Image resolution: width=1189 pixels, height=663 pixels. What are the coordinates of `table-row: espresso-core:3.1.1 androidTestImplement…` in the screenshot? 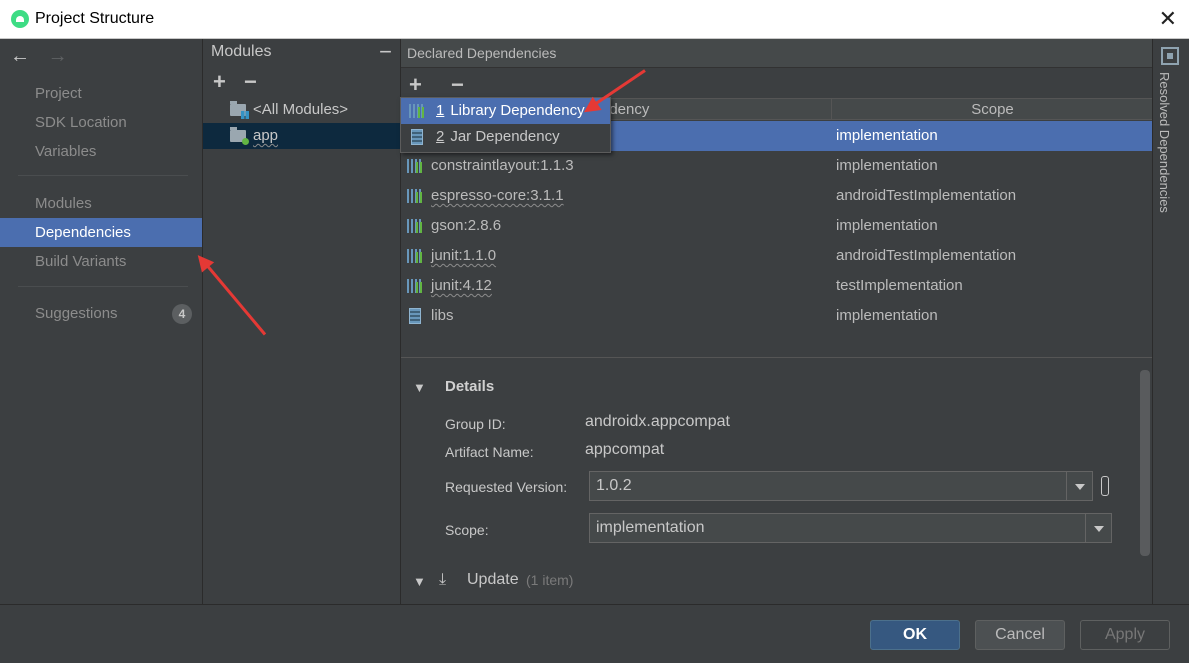 It's located at (776, 196).